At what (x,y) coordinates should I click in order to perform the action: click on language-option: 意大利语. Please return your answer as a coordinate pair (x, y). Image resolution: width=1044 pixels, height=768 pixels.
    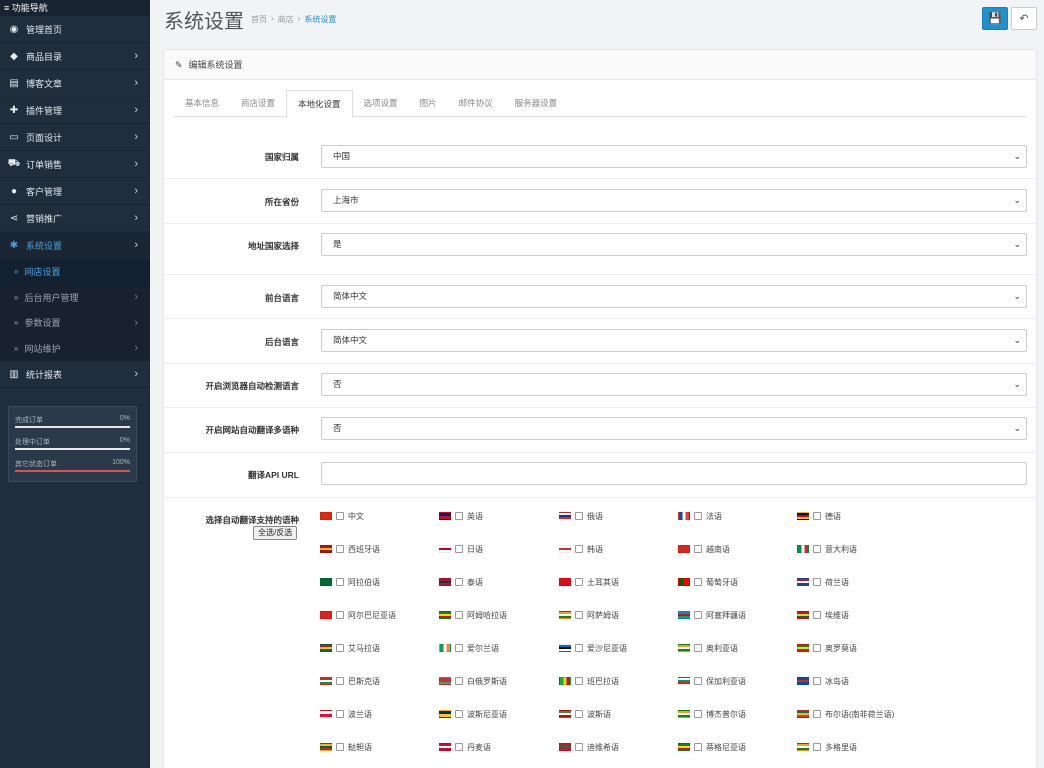
    Looking at the image, I should click on (827, 549).